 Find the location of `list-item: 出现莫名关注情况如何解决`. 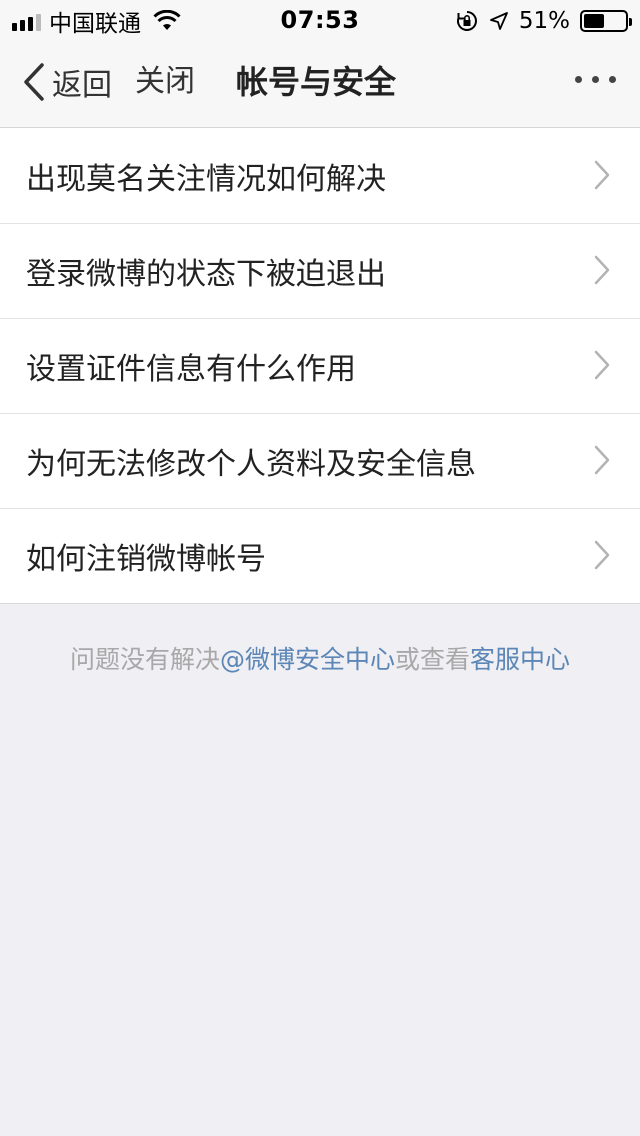

list-item: 出现莫名关注情况如何解决 is located at coordinates (320, 175).